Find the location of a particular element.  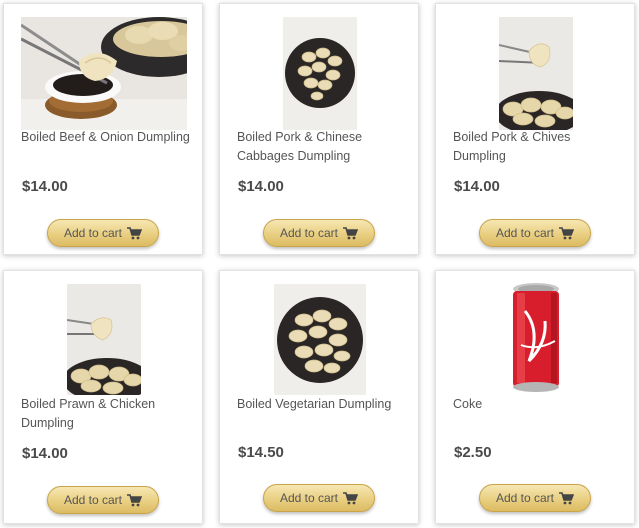

product-name: Boiled Prawn & Chicken Dumpling is located at coordinates (106, 414).